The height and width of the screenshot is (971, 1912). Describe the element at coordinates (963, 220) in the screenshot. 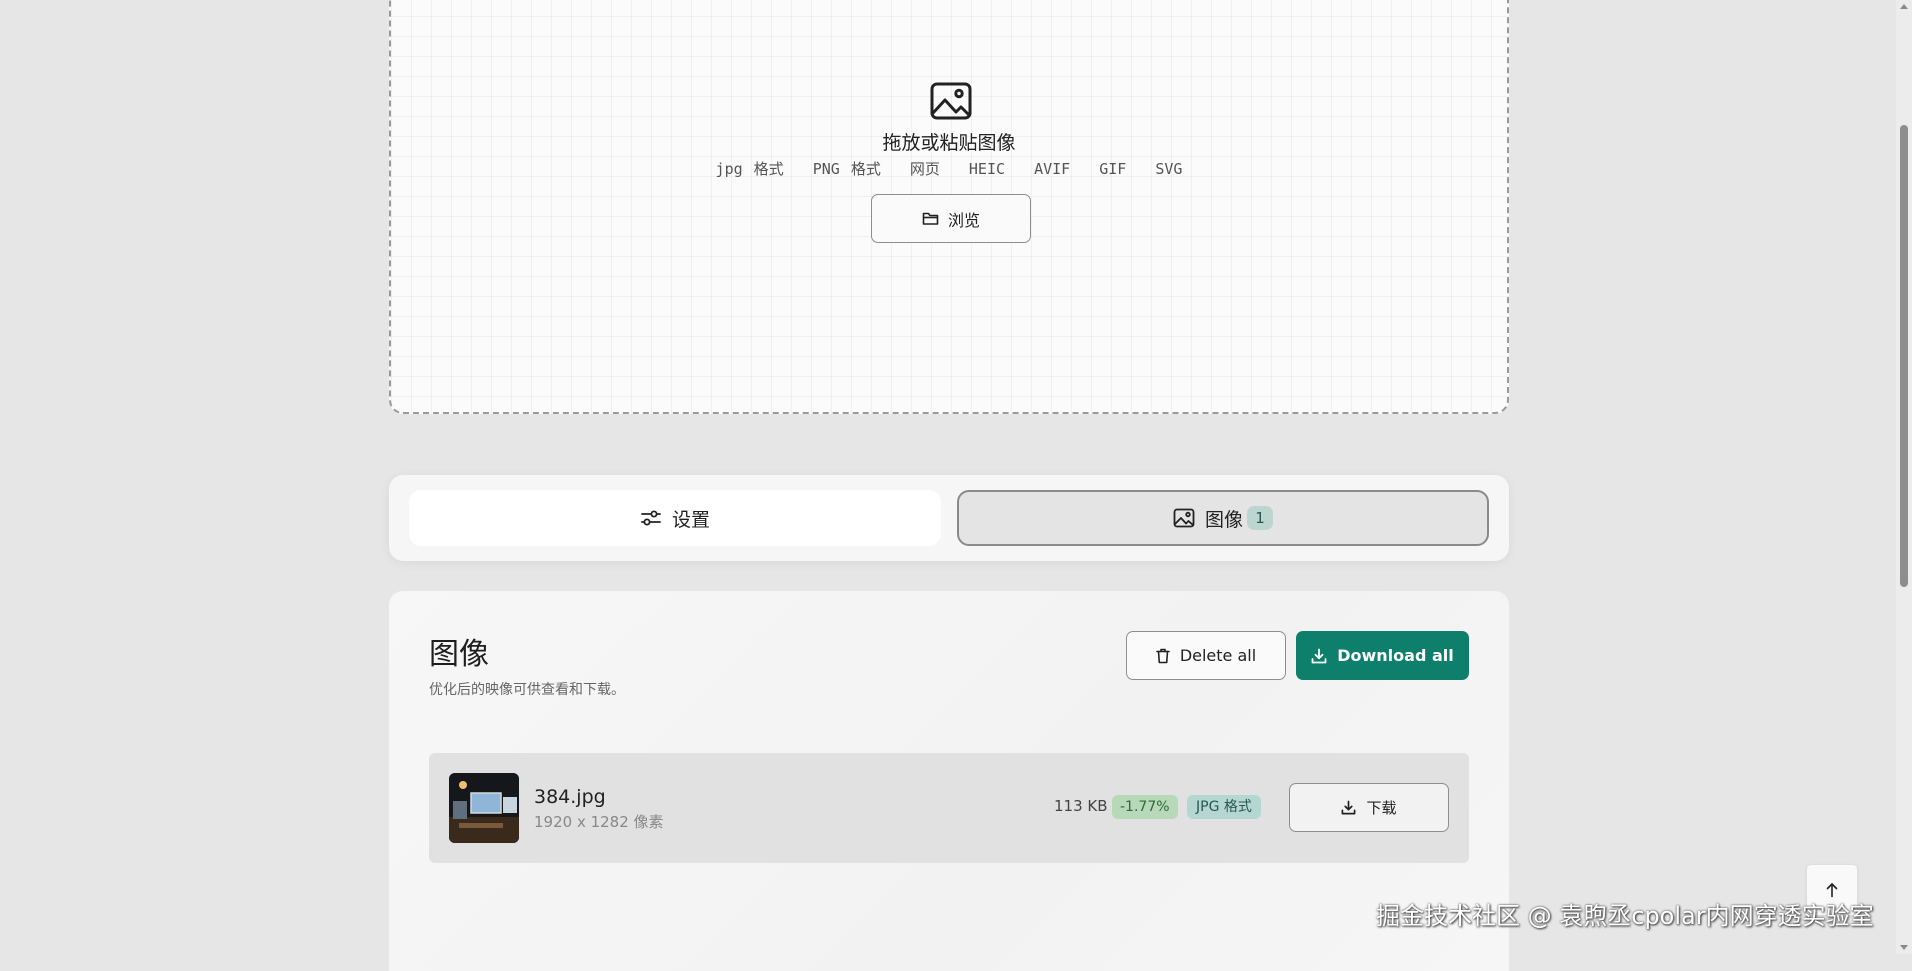

I see `browse-label: 浏览` at that location.